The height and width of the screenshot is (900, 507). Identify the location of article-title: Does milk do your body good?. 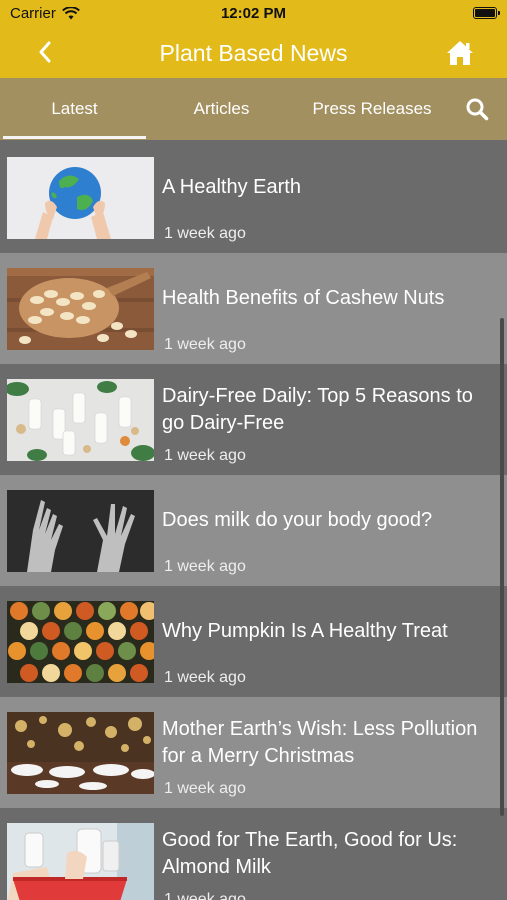
(297, 520).